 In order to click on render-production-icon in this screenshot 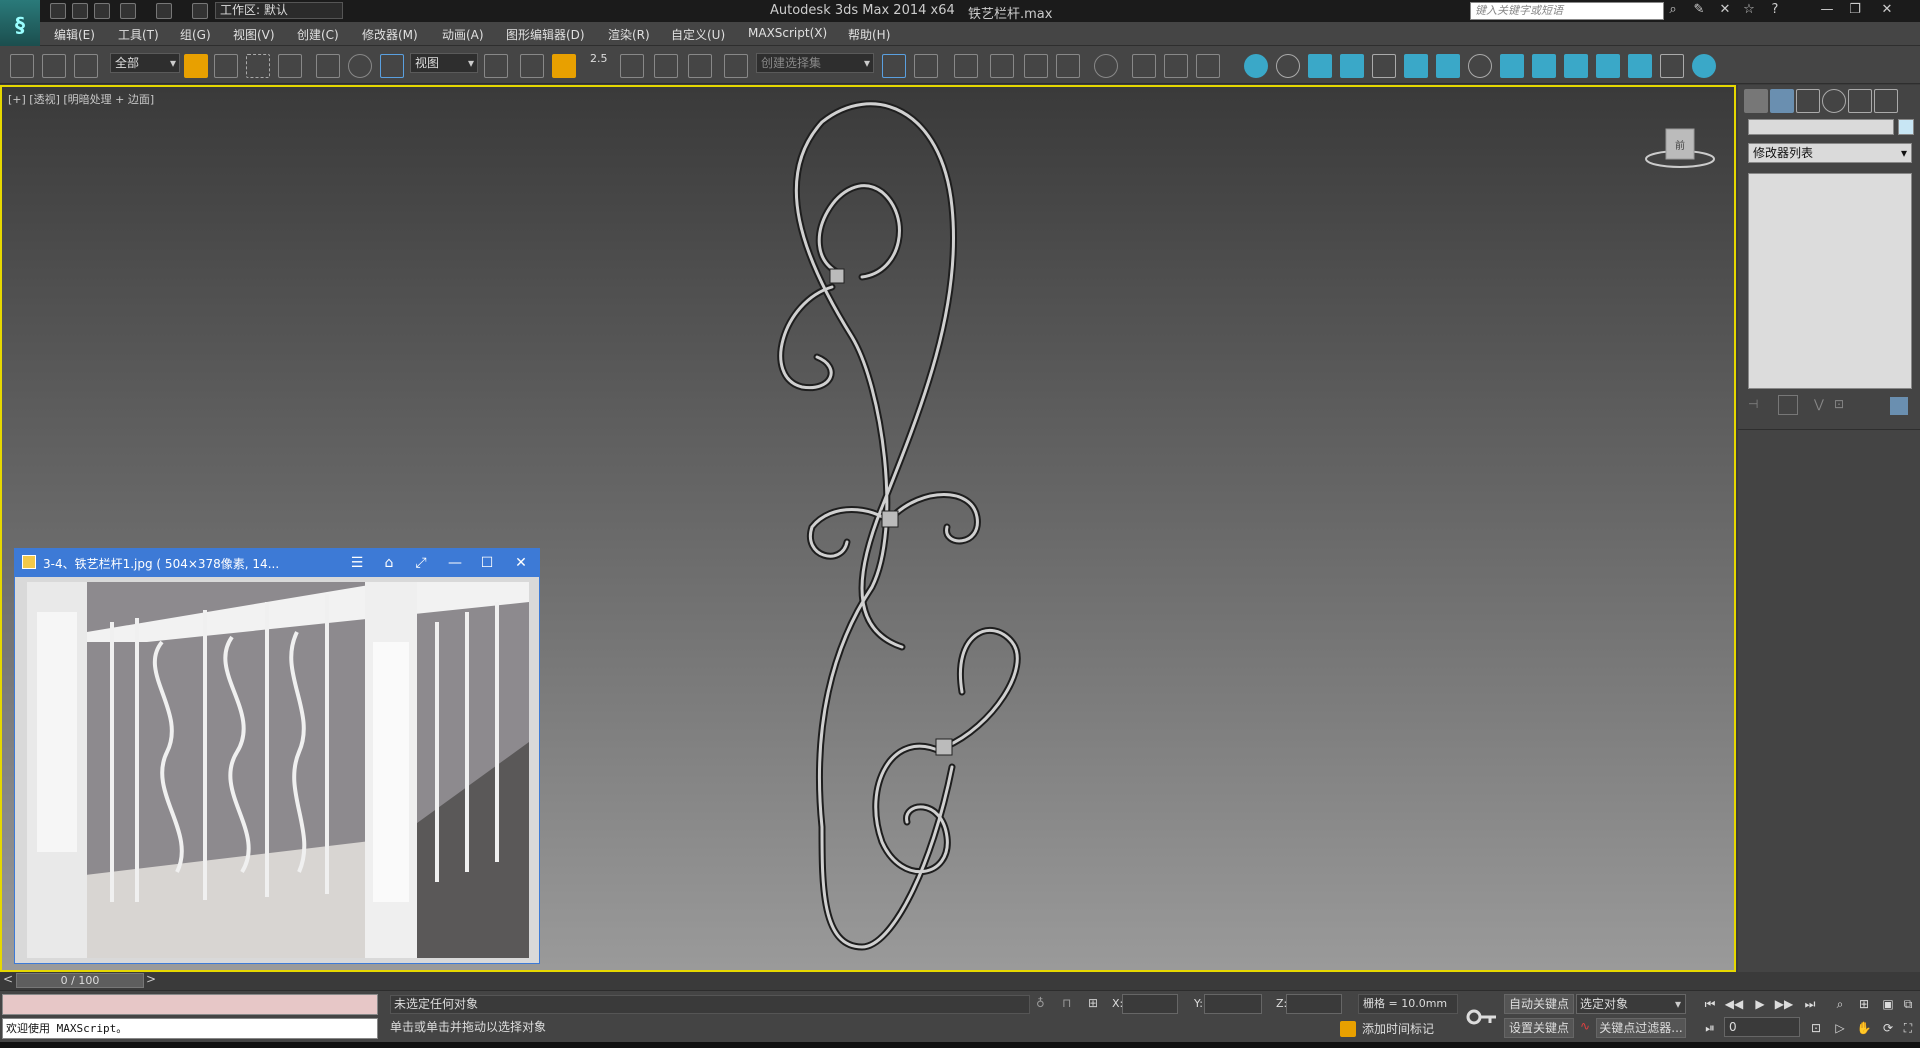, I will do `click(1208, 66)`.